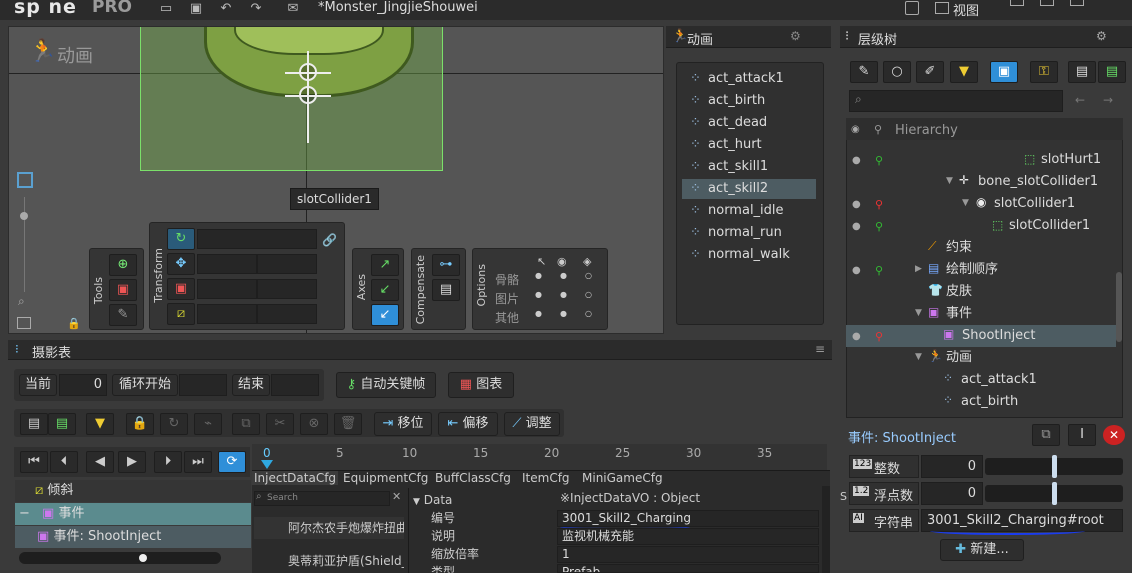 The width and height of the screenshot is (1132, 573). I want to click on link-icon: 🔗, so click(329, 240).